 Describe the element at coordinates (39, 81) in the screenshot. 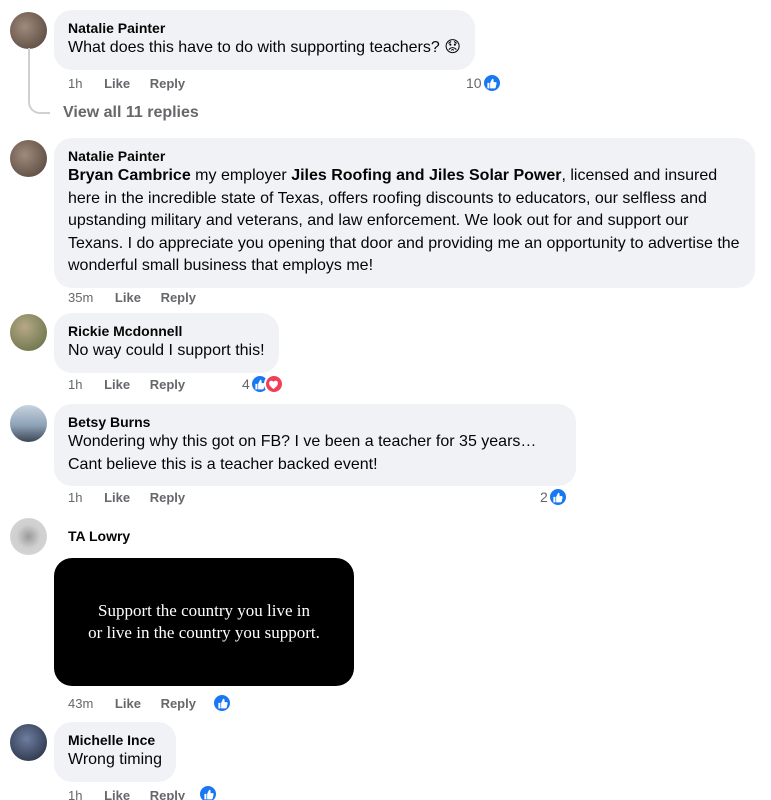

I see `thread-connector` at that location.